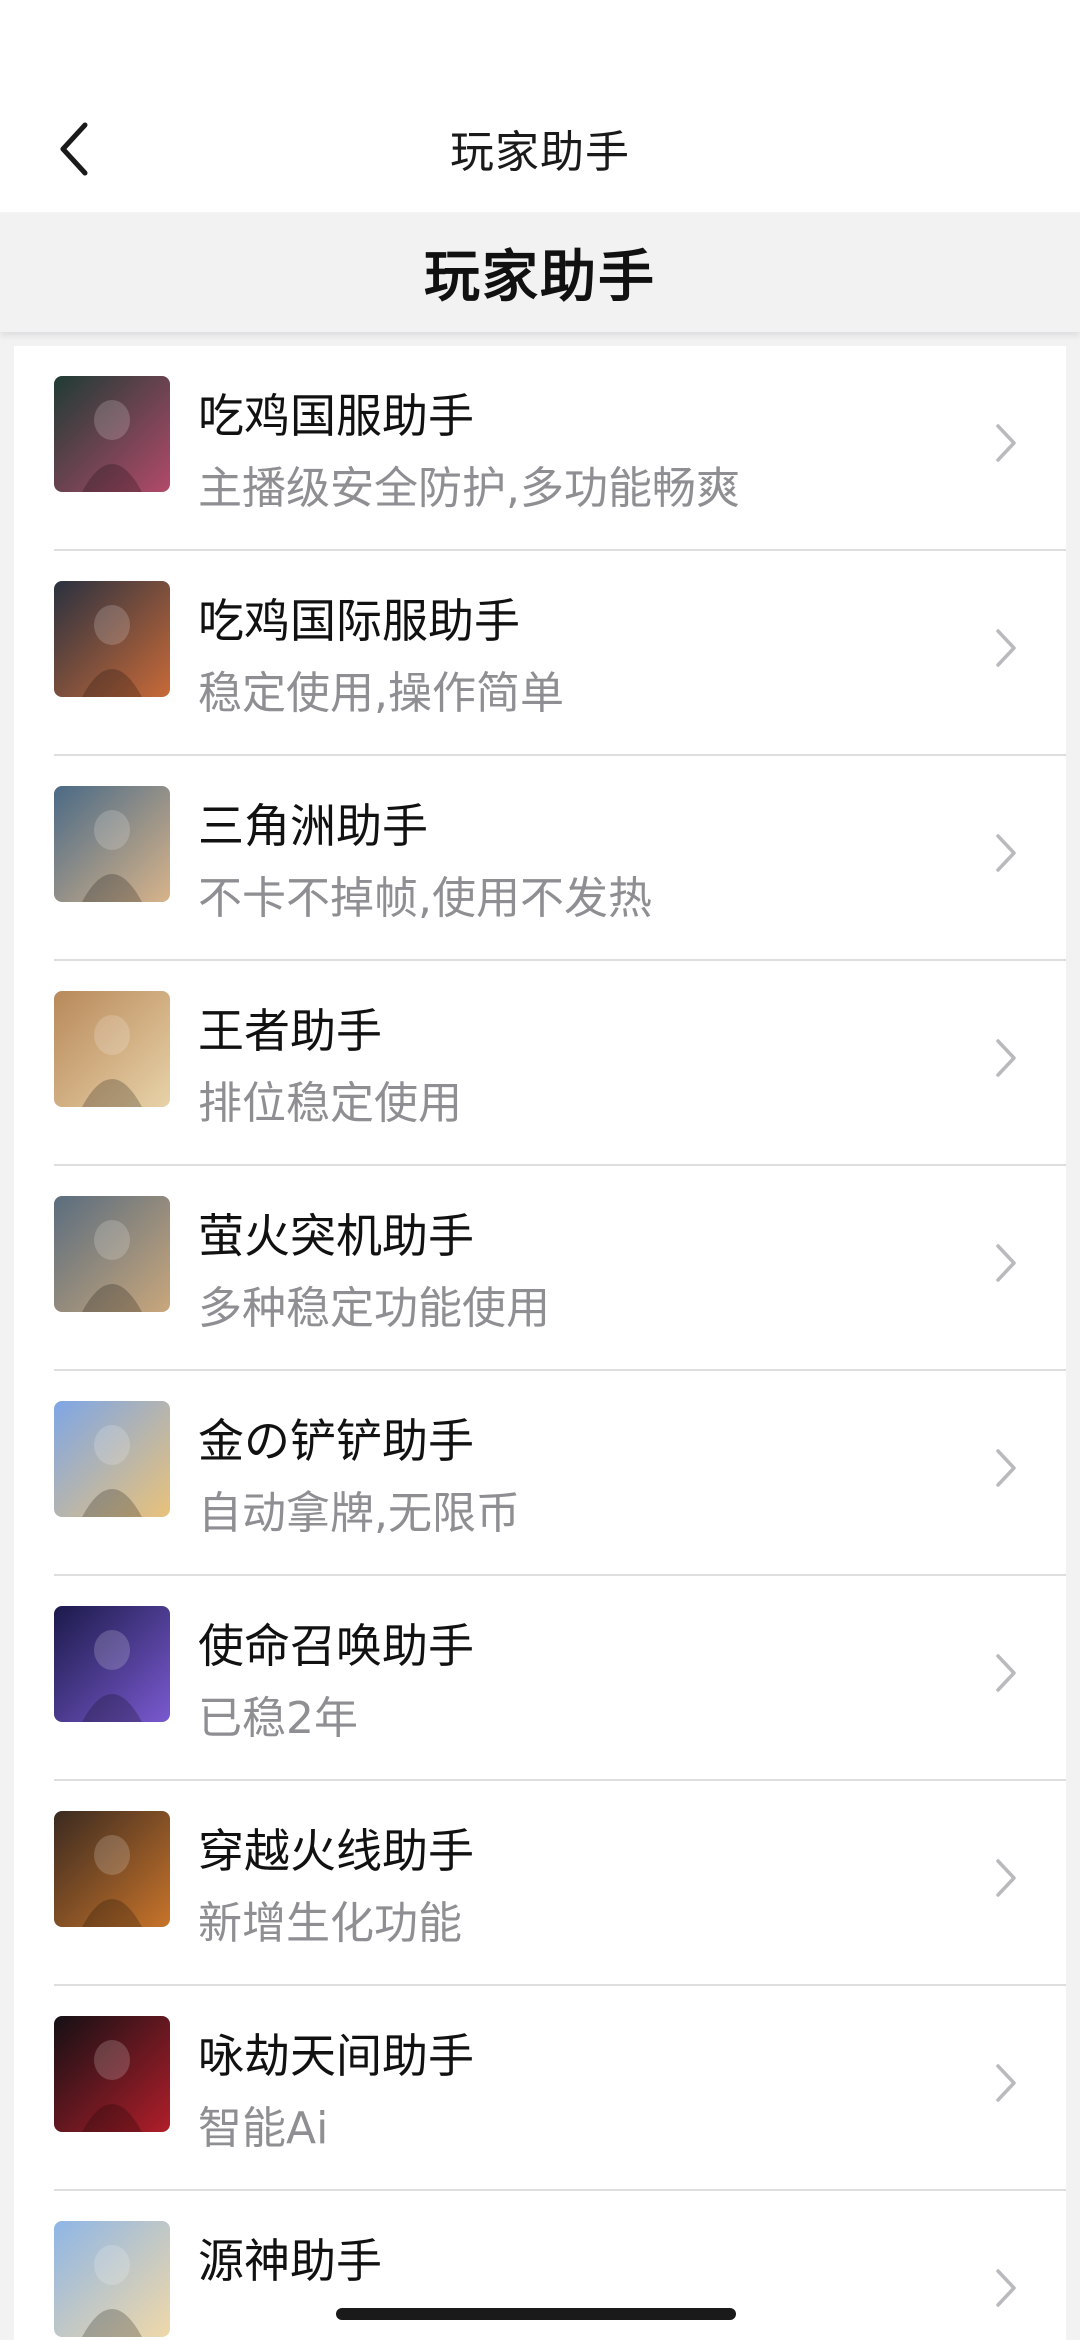 Image resolution: width=1080 pixels, height=2340 pixels. What do you see at coordinates (540, 277) in the screenshot?
I see `page-title: 玩家助手` at bounding box center [540, 277].